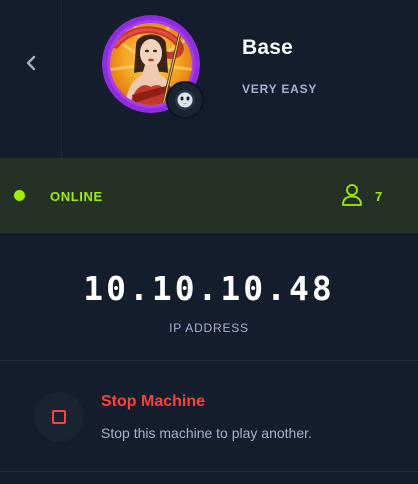 This screenshot has height=484, width=418. I want to click on online-status-dot, so click(19, 195).